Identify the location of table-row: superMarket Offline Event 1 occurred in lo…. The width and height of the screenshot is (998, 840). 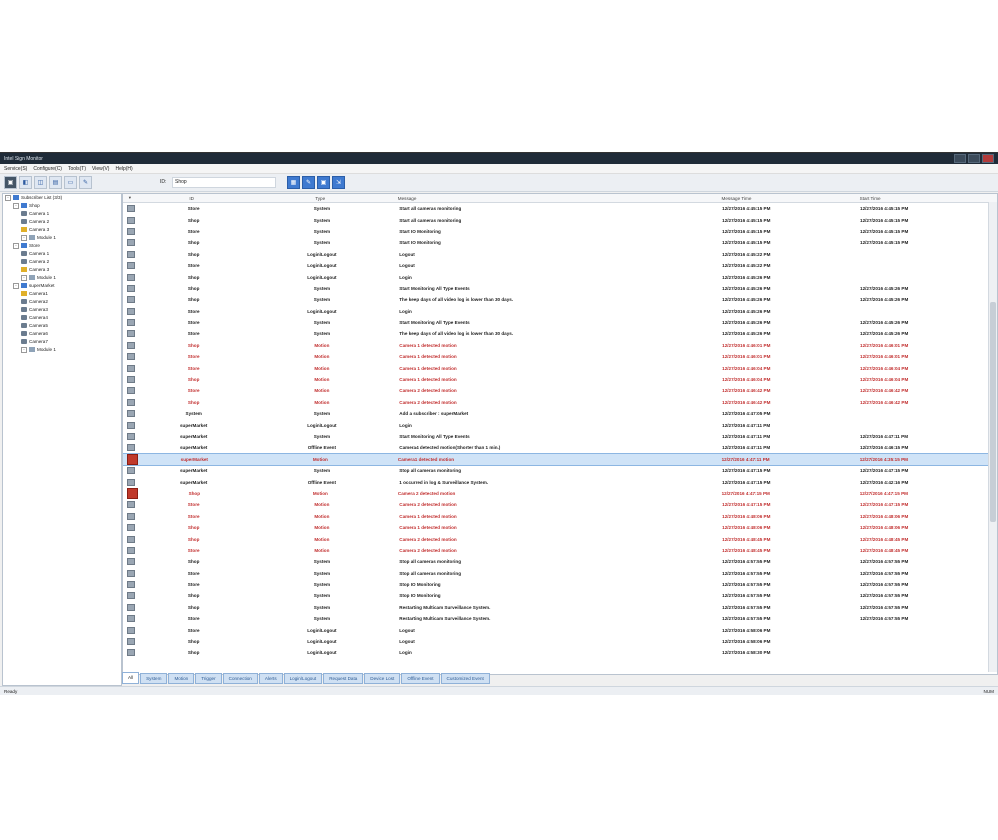
(560, 481).